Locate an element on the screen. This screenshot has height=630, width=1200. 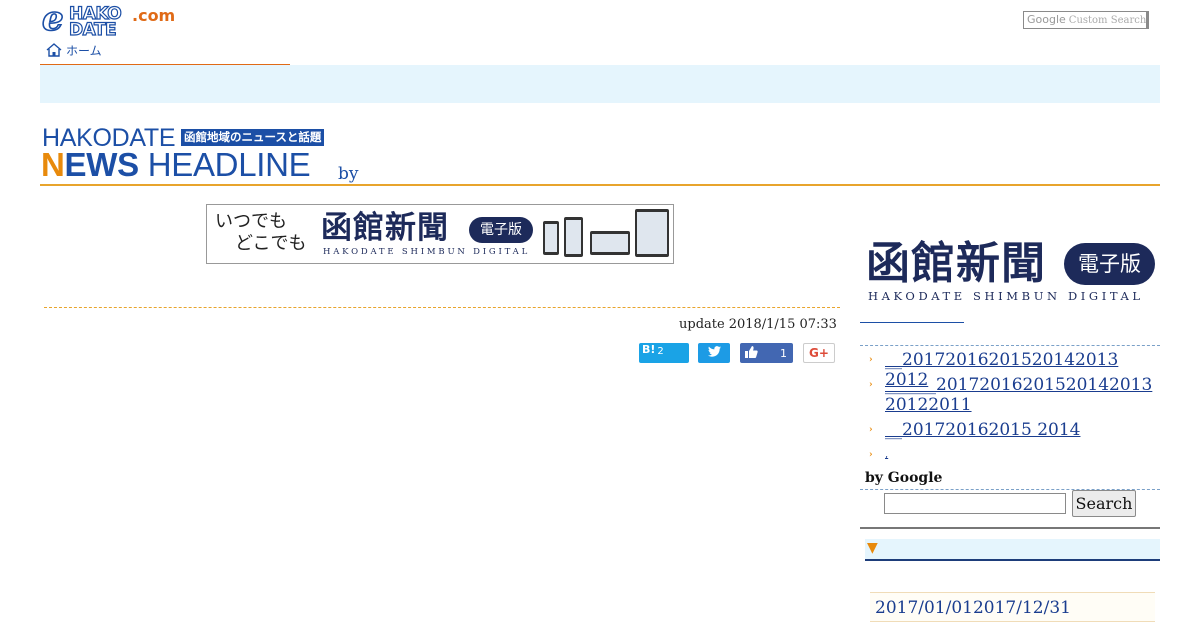
archive-section-header: ▼ is located at coordinates (1012, 550).